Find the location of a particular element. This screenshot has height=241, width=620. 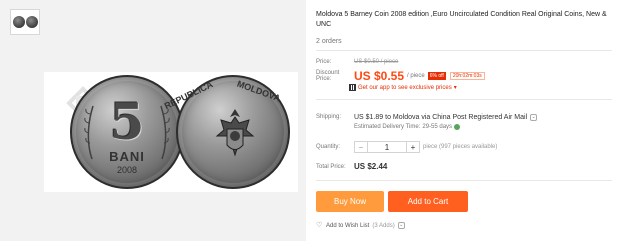

wishlist-label: Add to Wish List is located at coordinates (348, 225).